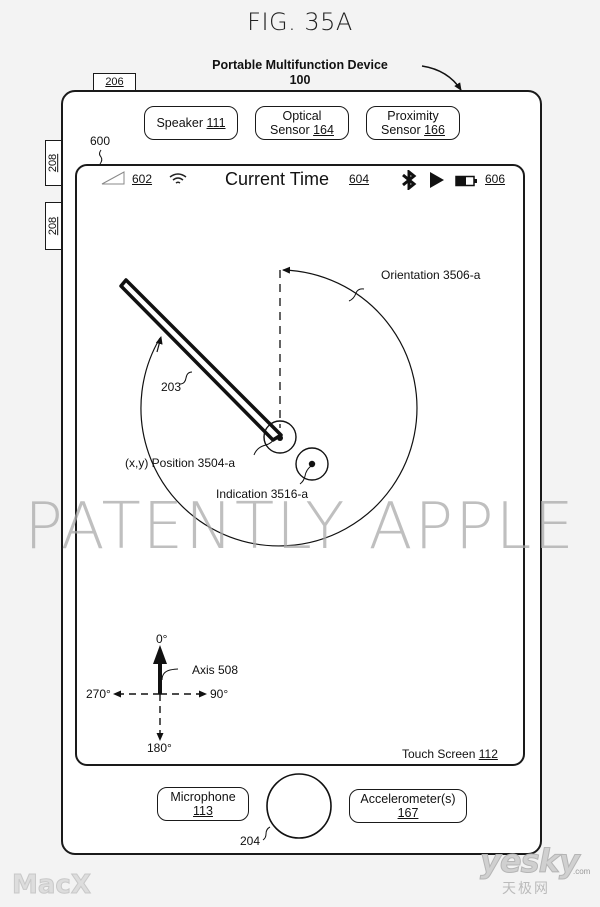 The image size is (600, 907). I want to click on watermark-yesky-com: .com, so click(582, 871).